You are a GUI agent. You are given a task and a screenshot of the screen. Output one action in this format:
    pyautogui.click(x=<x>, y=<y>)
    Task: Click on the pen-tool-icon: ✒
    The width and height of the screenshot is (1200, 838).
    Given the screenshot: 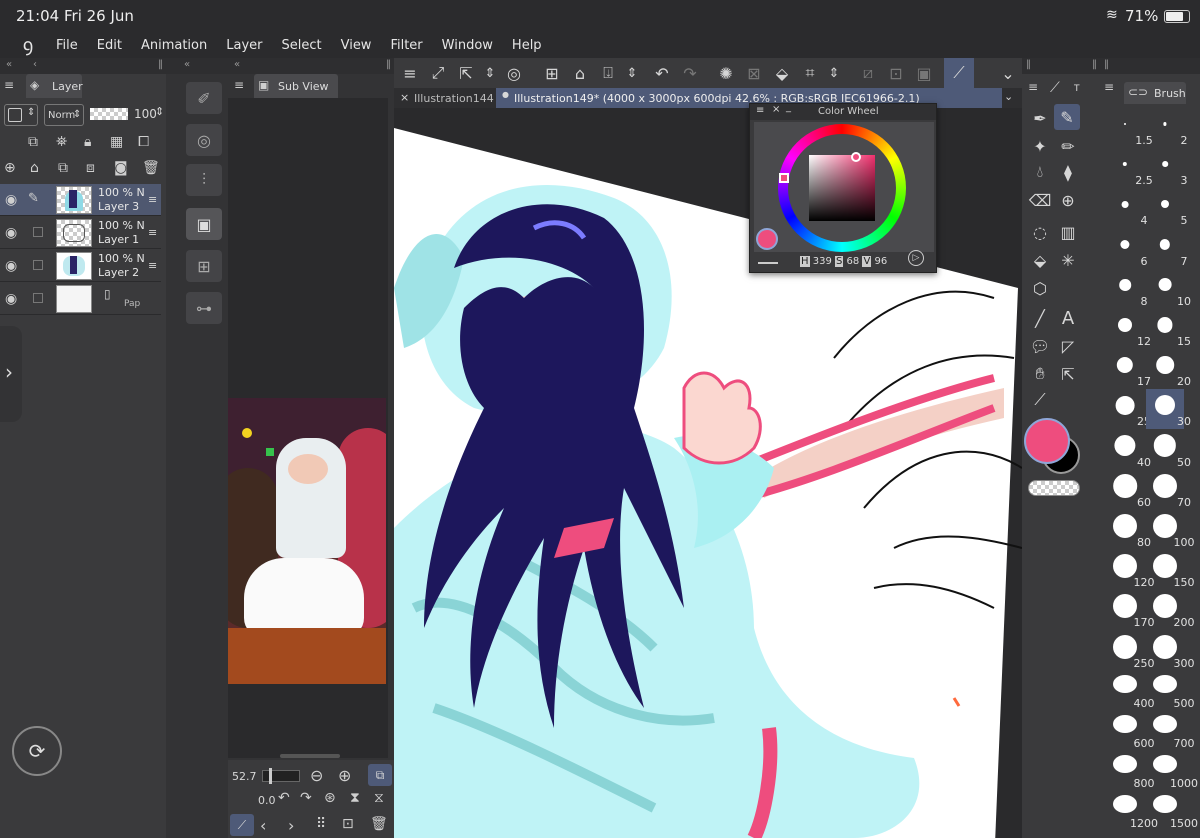 What is the action you would take?
    pyautogui.click(x=1040, y=118)
    